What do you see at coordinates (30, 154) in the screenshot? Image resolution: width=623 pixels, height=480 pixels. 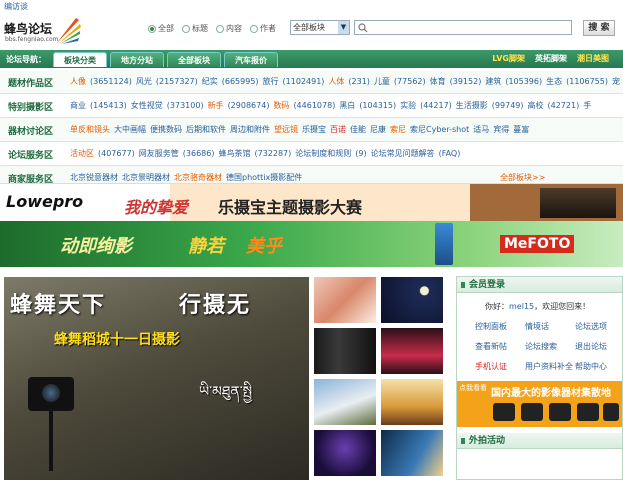 I see `board-row-heading: 论坛服务区` at bounding box center [30, 154].